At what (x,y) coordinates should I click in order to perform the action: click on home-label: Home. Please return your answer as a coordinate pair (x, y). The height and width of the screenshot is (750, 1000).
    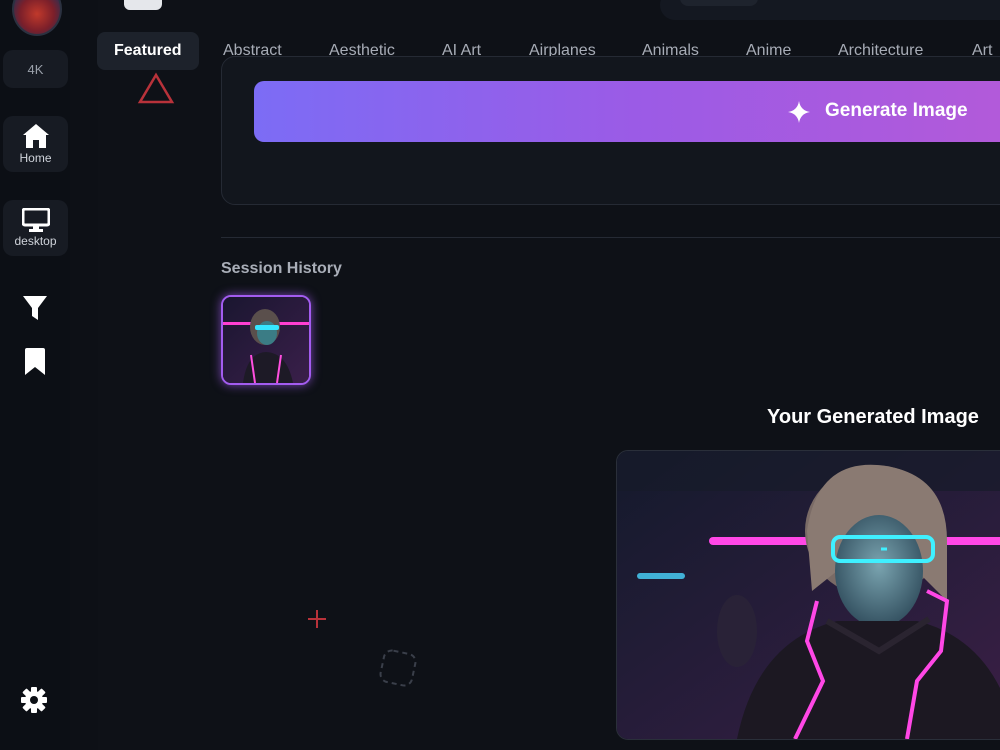
    Looking at the image, I should click on (35, 158).